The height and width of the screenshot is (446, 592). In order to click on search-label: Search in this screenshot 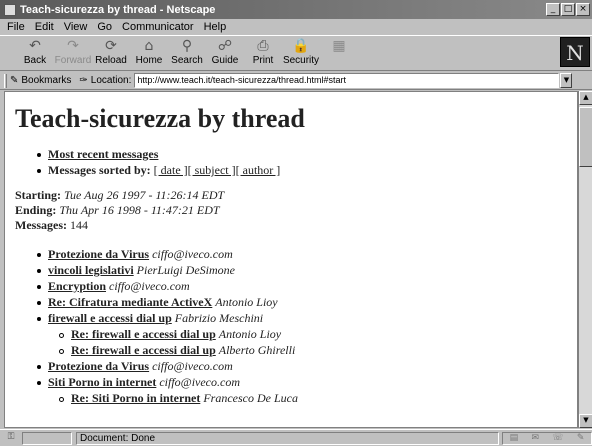, I will do `click(187, 60)`.